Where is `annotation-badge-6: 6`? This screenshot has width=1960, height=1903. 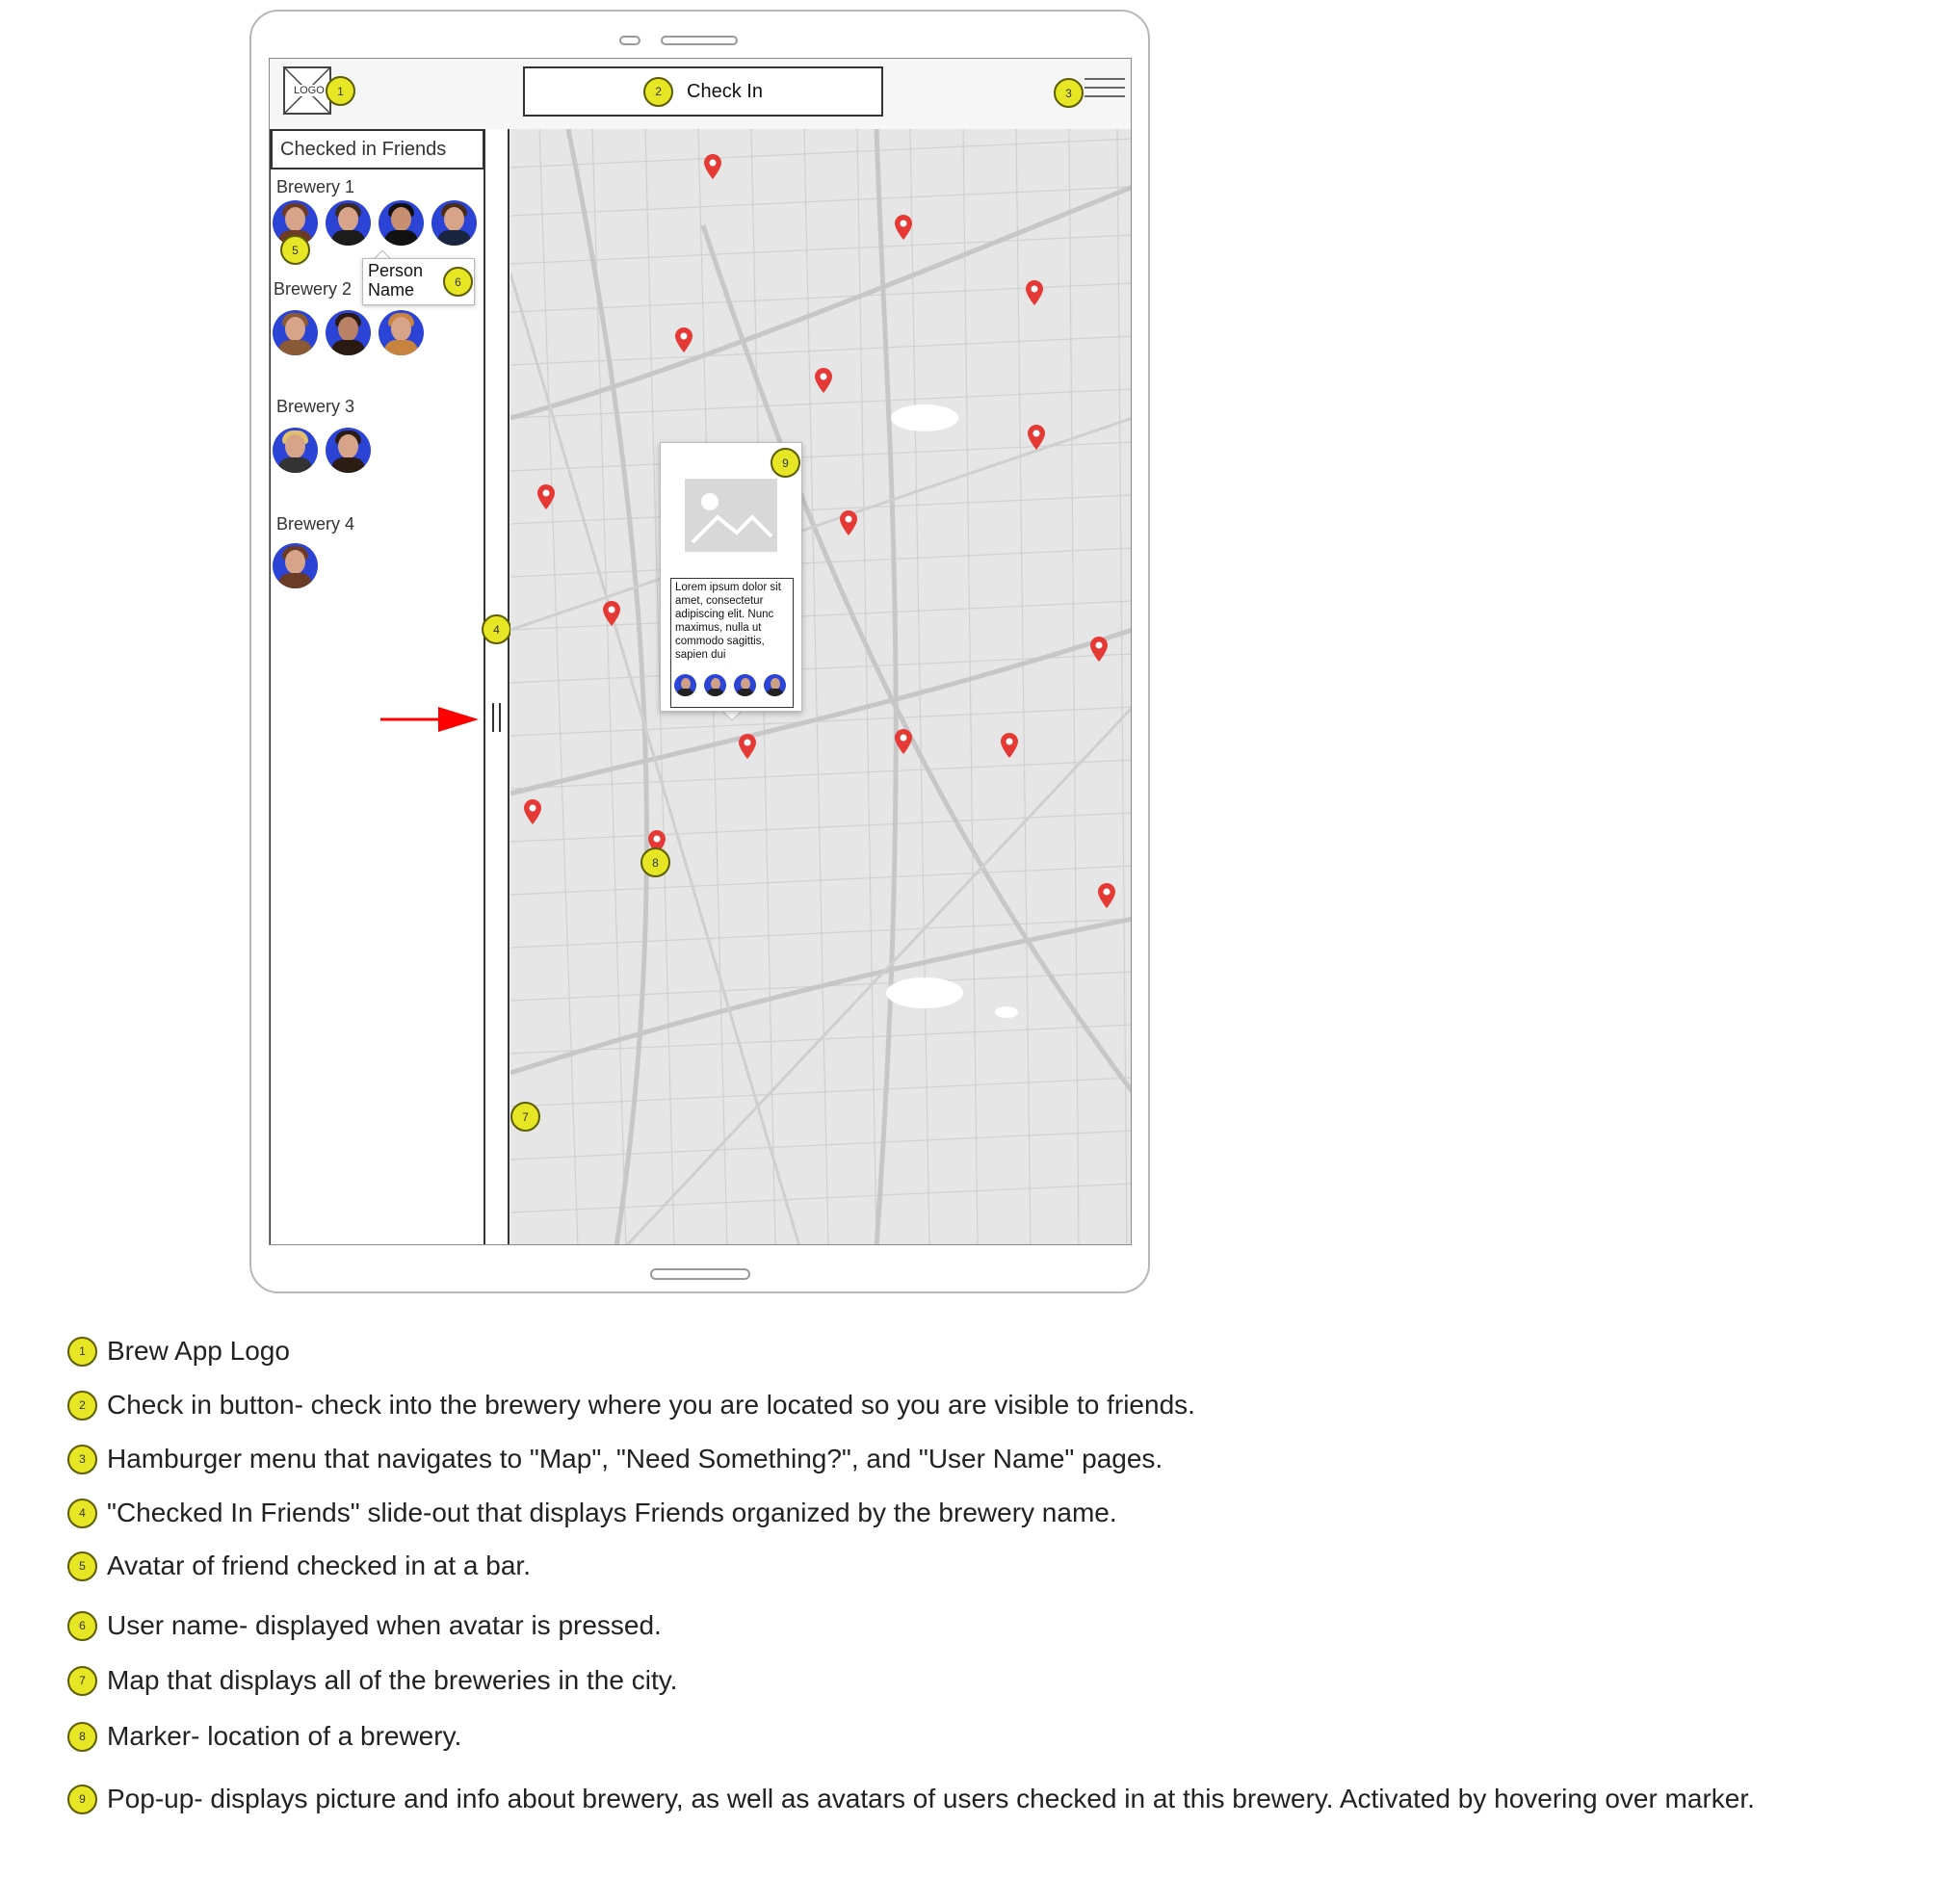
annotation-badge-6: 6 is located at coordinates (458, 282).